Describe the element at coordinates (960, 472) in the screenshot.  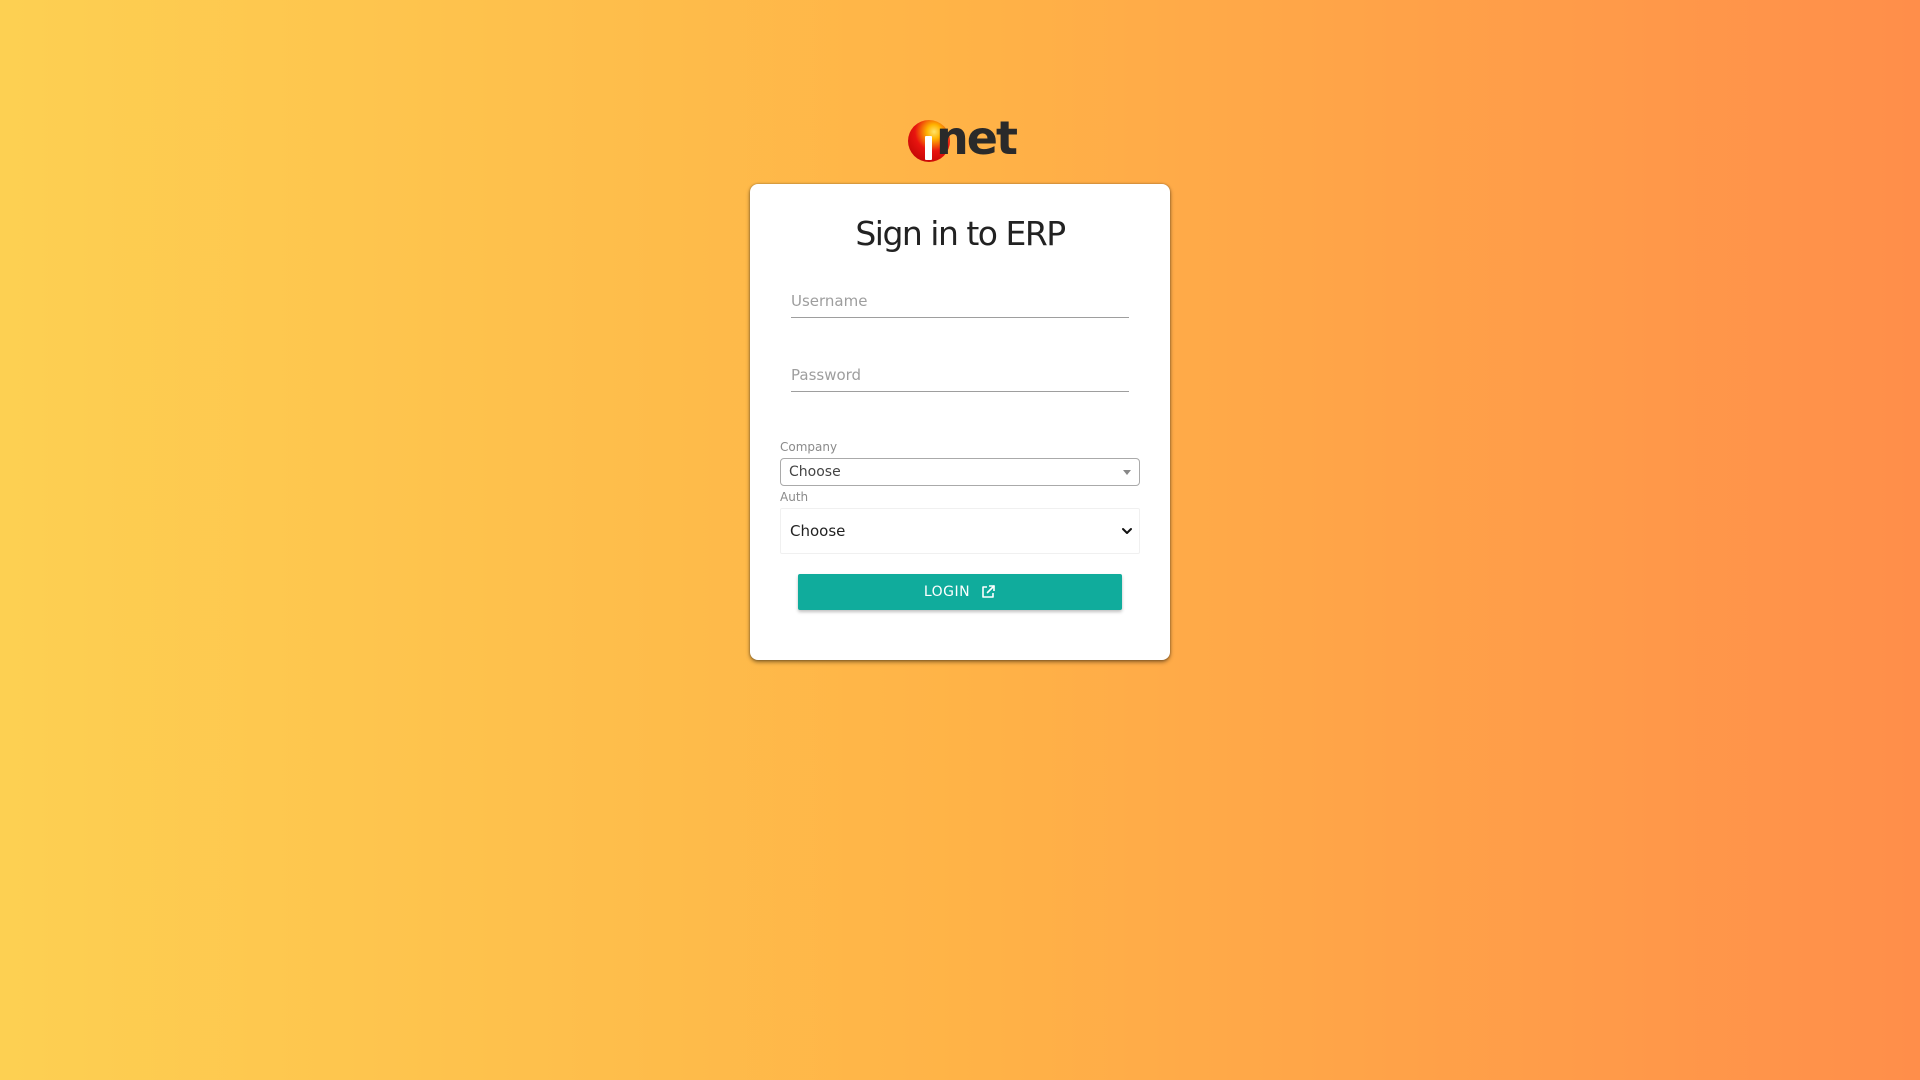
I see `company-select: Choose` at that location.